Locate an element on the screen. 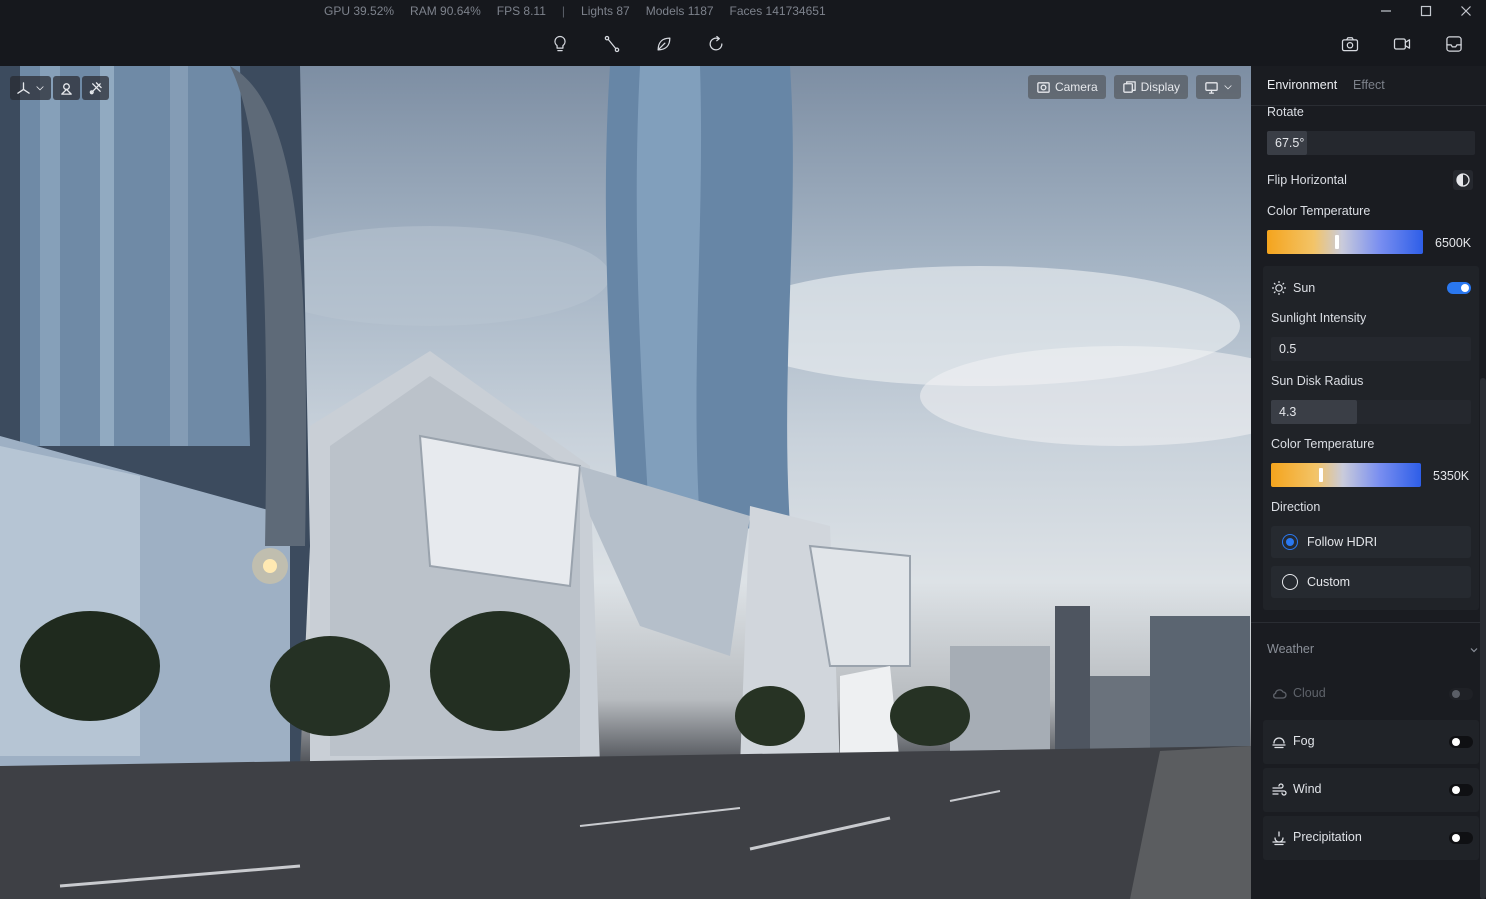  precipitation-toggle is located at coordinates (1461, 838).